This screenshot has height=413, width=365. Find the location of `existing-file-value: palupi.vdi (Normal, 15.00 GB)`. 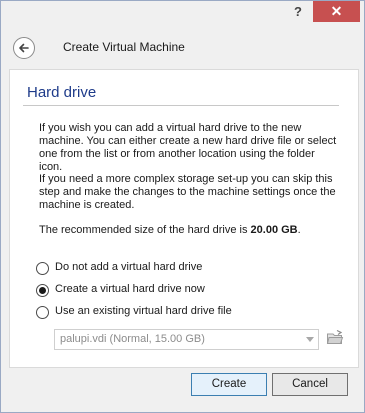

existing-file-value: palupi.vdi (Normal, 15.00 GB) is located at coordinates (132, 339).